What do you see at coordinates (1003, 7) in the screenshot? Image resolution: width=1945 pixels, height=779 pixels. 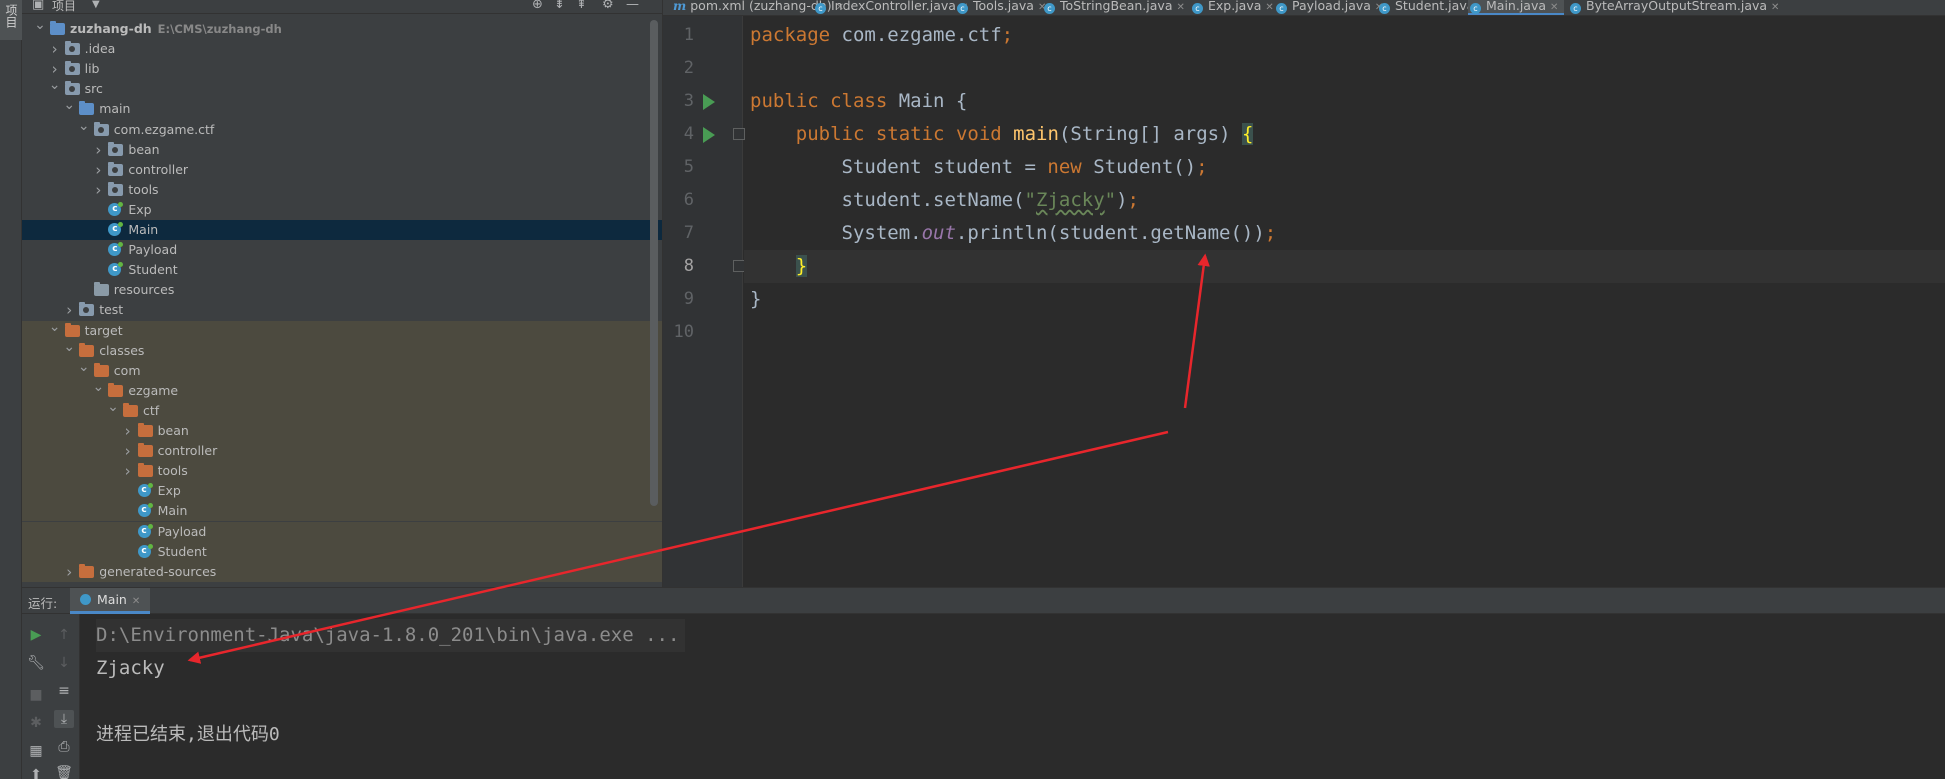 I see `editor-tab-tools-java: c Tools.java ✕` at bounding box center [1003, 7].